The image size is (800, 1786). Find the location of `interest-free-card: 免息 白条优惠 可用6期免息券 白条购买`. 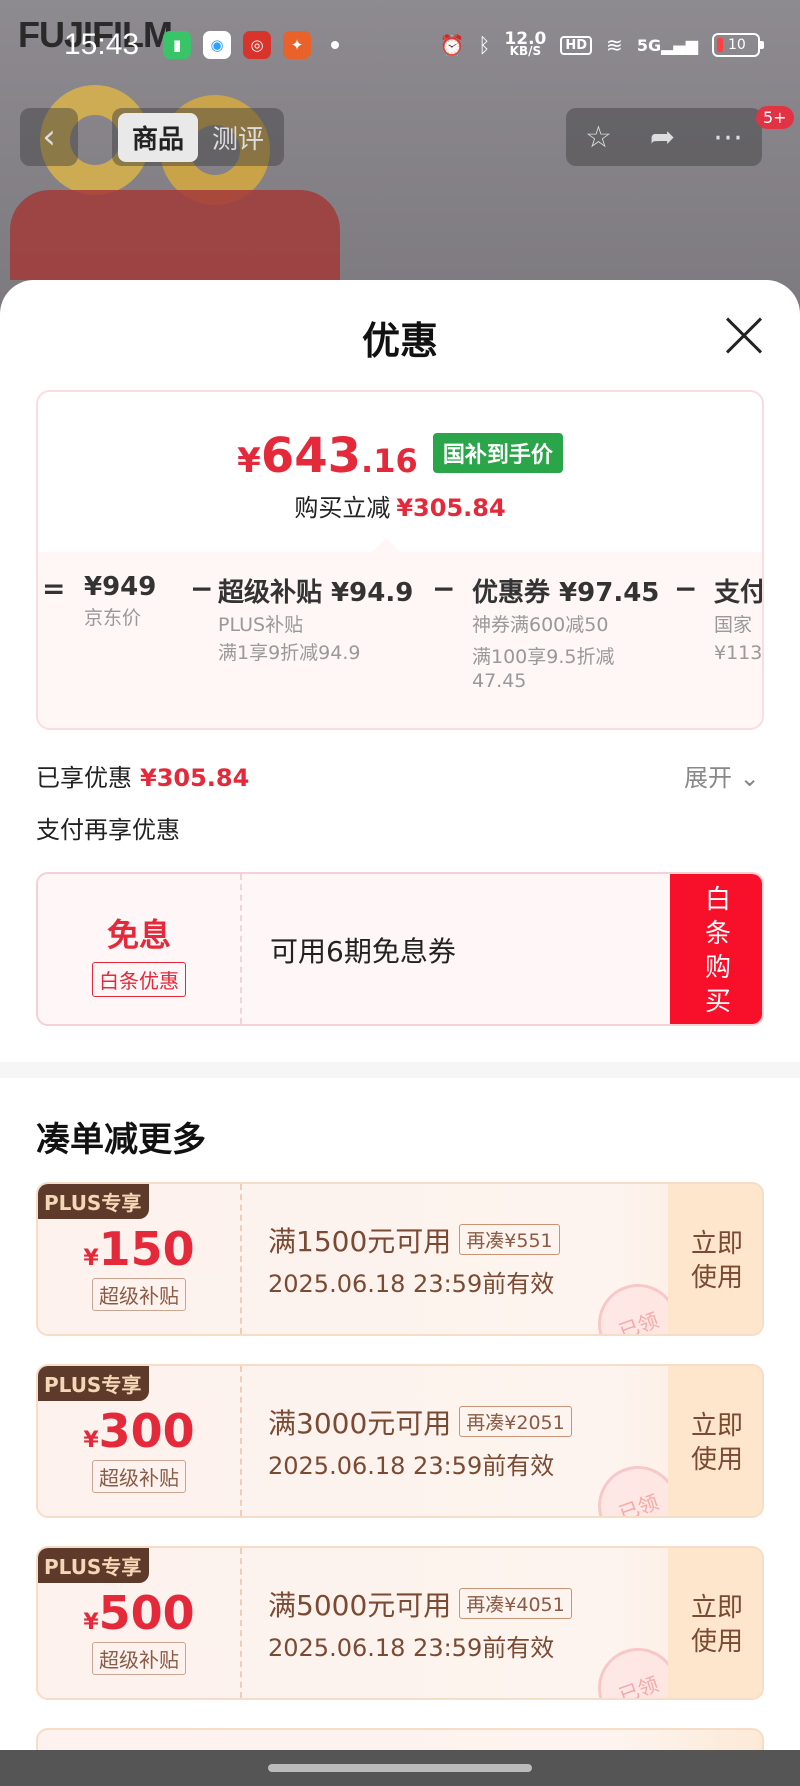

interest-free-card: 免息 白条优惠 可用6期免息券 白条购买 is located at coordinates (400, 949).